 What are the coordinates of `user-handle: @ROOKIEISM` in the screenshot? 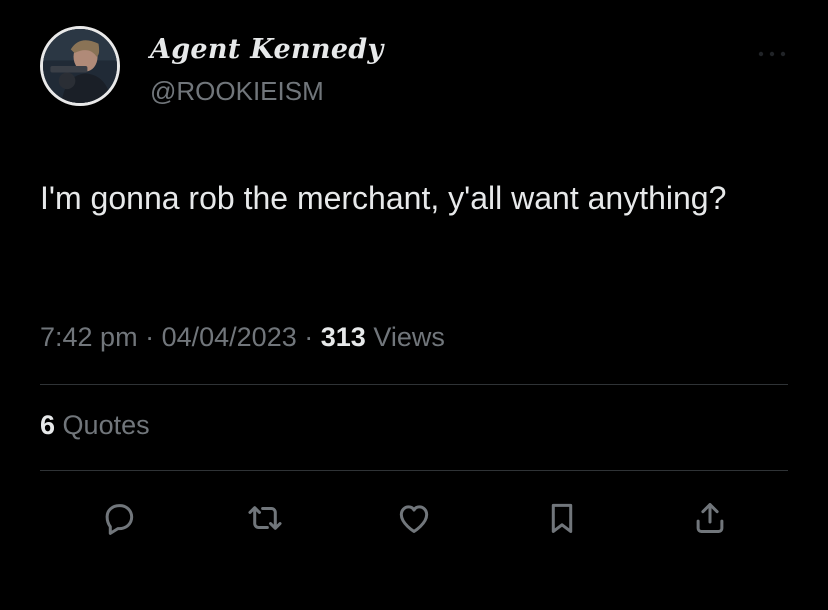 It's located at (237, 91).